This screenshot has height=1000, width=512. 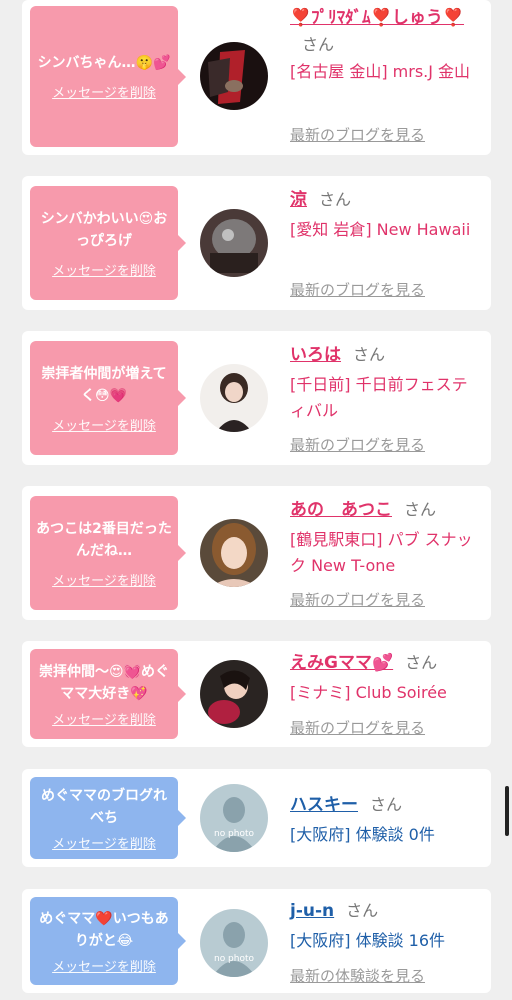 I want to click on message-bubble: あつこは2番目だったんだね… メッセージを削除, so click(x=108, y=553).